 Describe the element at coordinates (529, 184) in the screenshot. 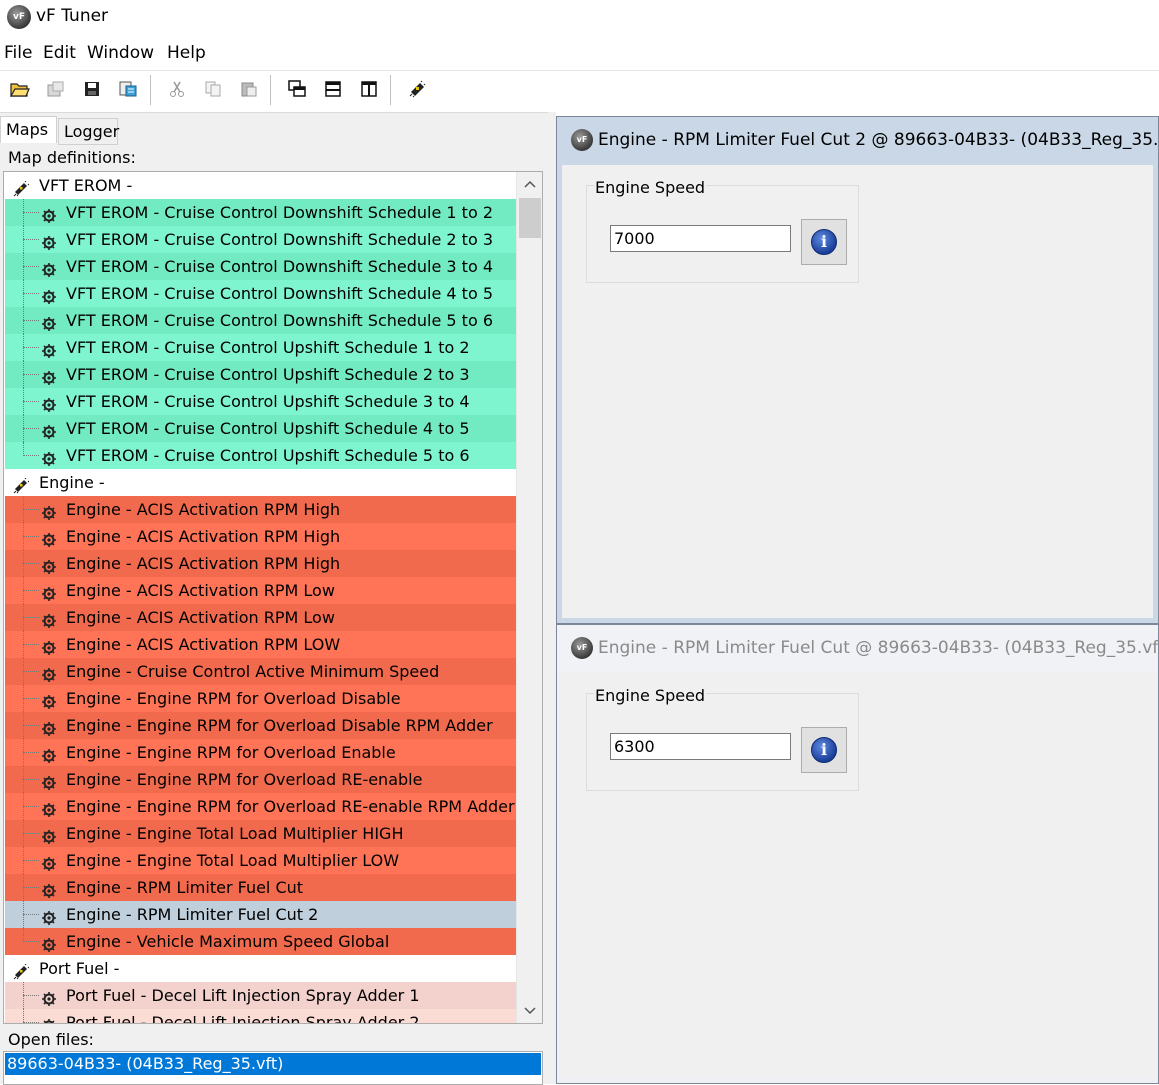

I see `scroll-up-icon` at that location.